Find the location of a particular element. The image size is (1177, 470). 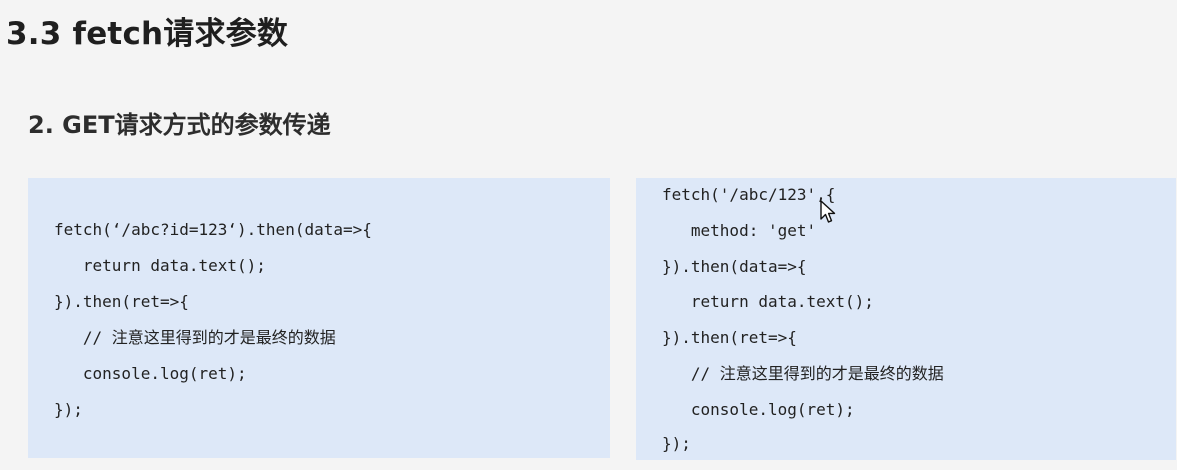

section-subtitle: 2. GET请求方式的参数传递 is located at coordinates (179, 125).